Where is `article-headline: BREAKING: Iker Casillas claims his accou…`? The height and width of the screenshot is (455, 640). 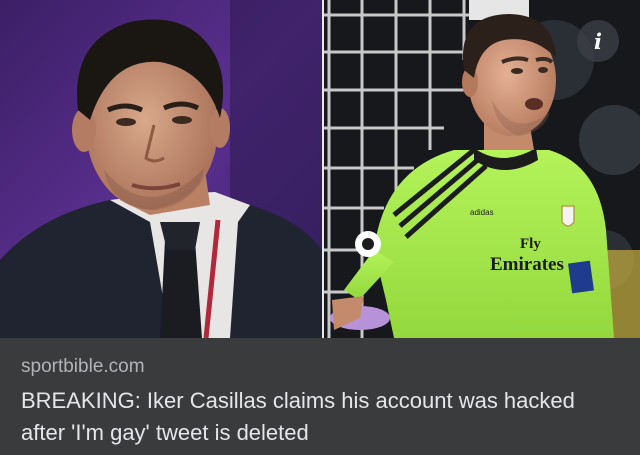 article-headline: BREAKING: Iker Casillas claims his accou… is located at coordinates (321, 417).